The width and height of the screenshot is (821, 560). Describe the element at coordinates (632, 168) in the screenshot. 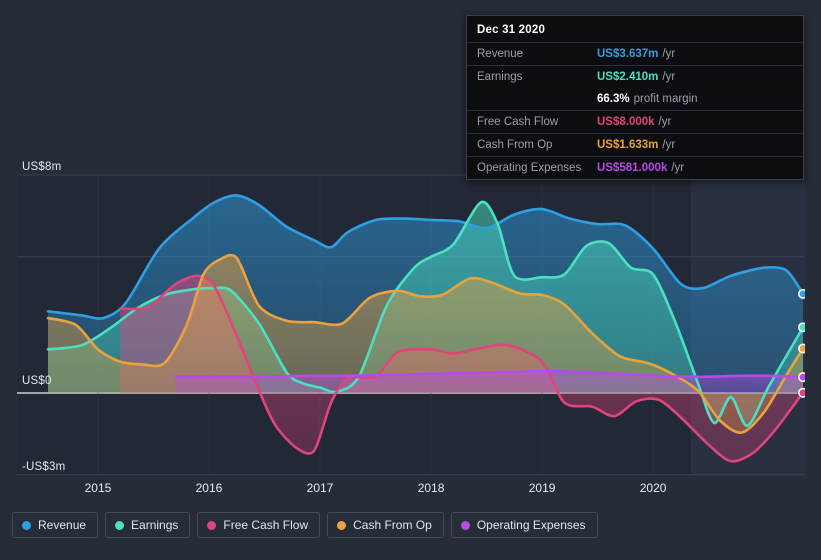

I see `tooltip-row-value: US$581.000k` at that location.